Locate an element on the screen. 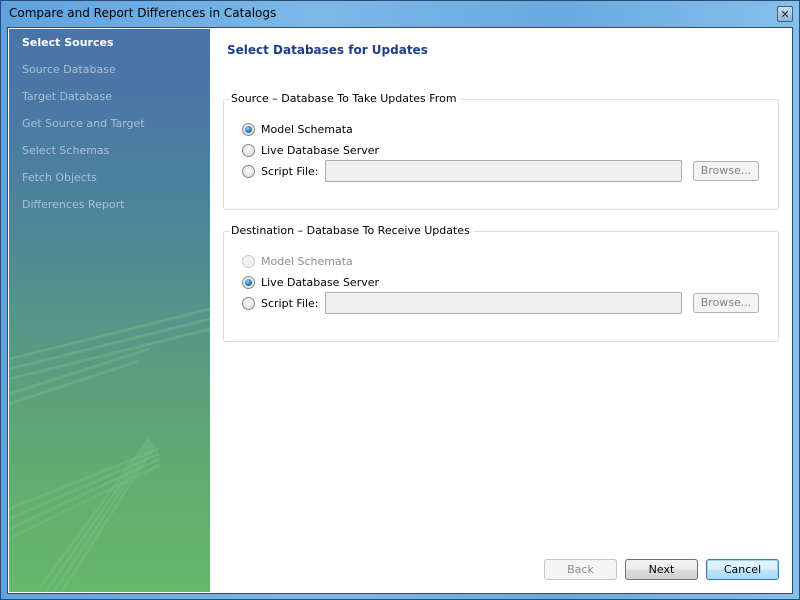 The image size is (800, 600). destination-option-live-database-server: Live Database Server is located at coordinates (310, 282).